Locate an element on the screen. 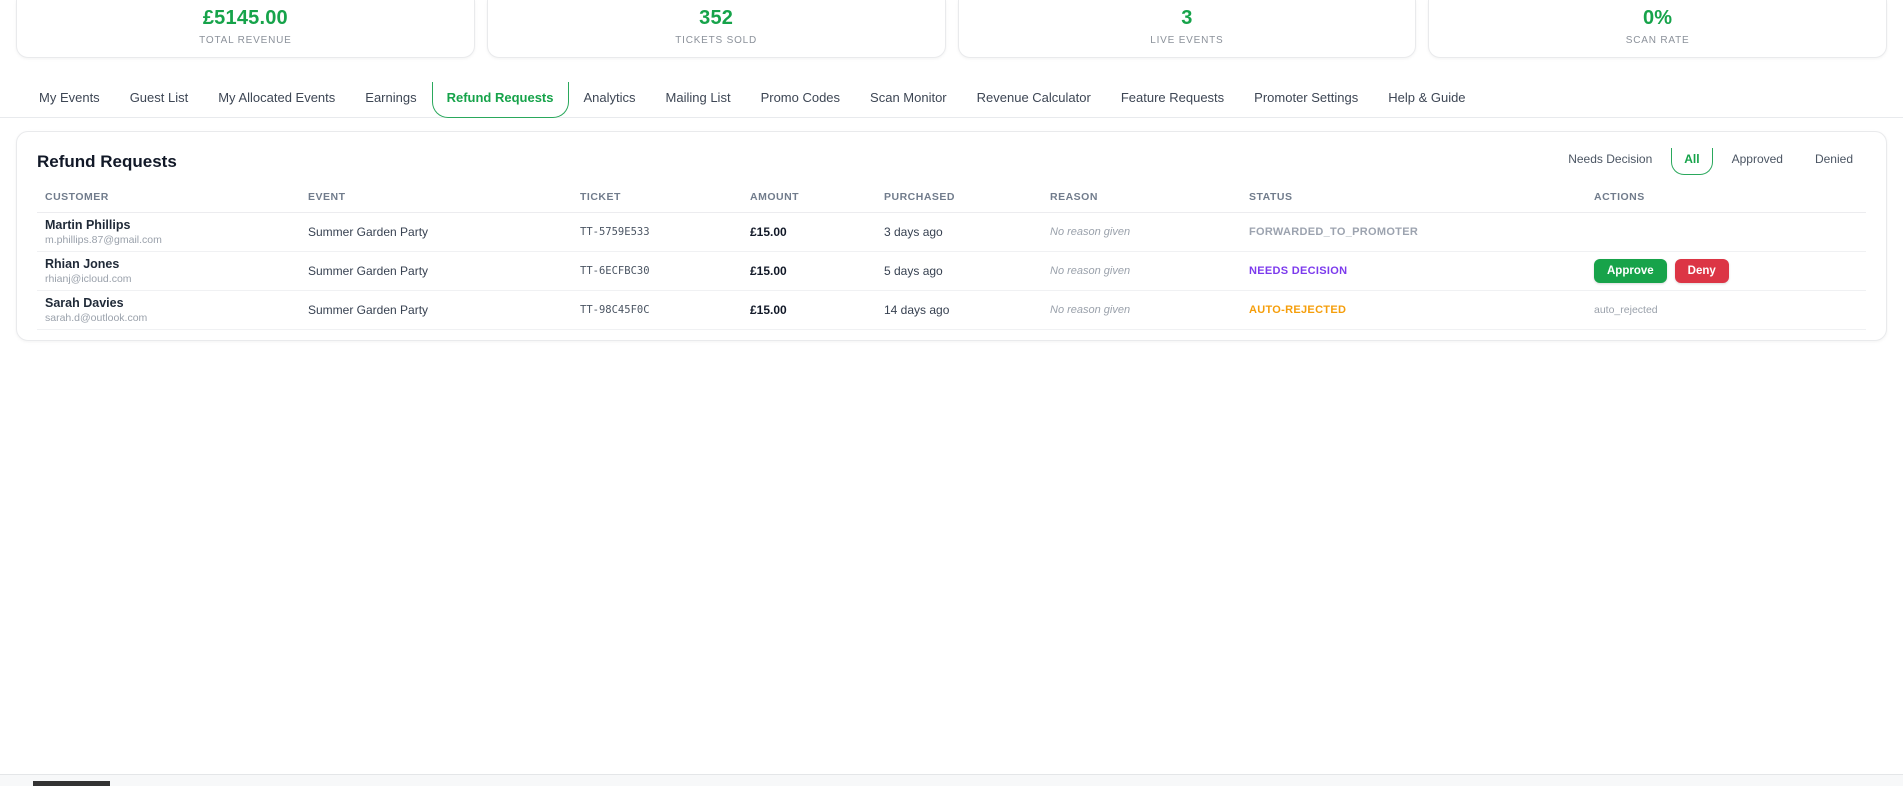  live-events-label: LIVE EVENTS is located at coordinates (1187, 40).